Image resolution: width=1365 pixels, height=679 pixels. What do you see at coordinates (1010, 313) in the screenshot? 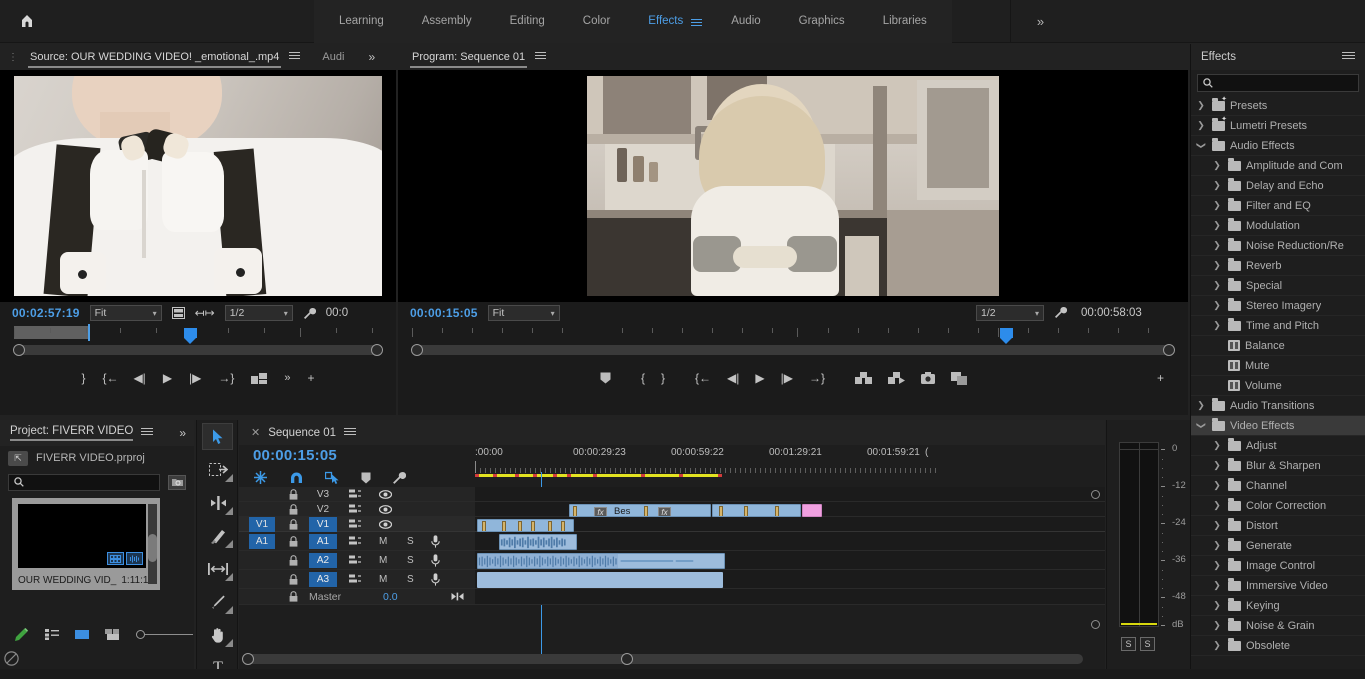
I see `program-resolution-select: 1/2 ▾` at bounding box center [1010, 313].